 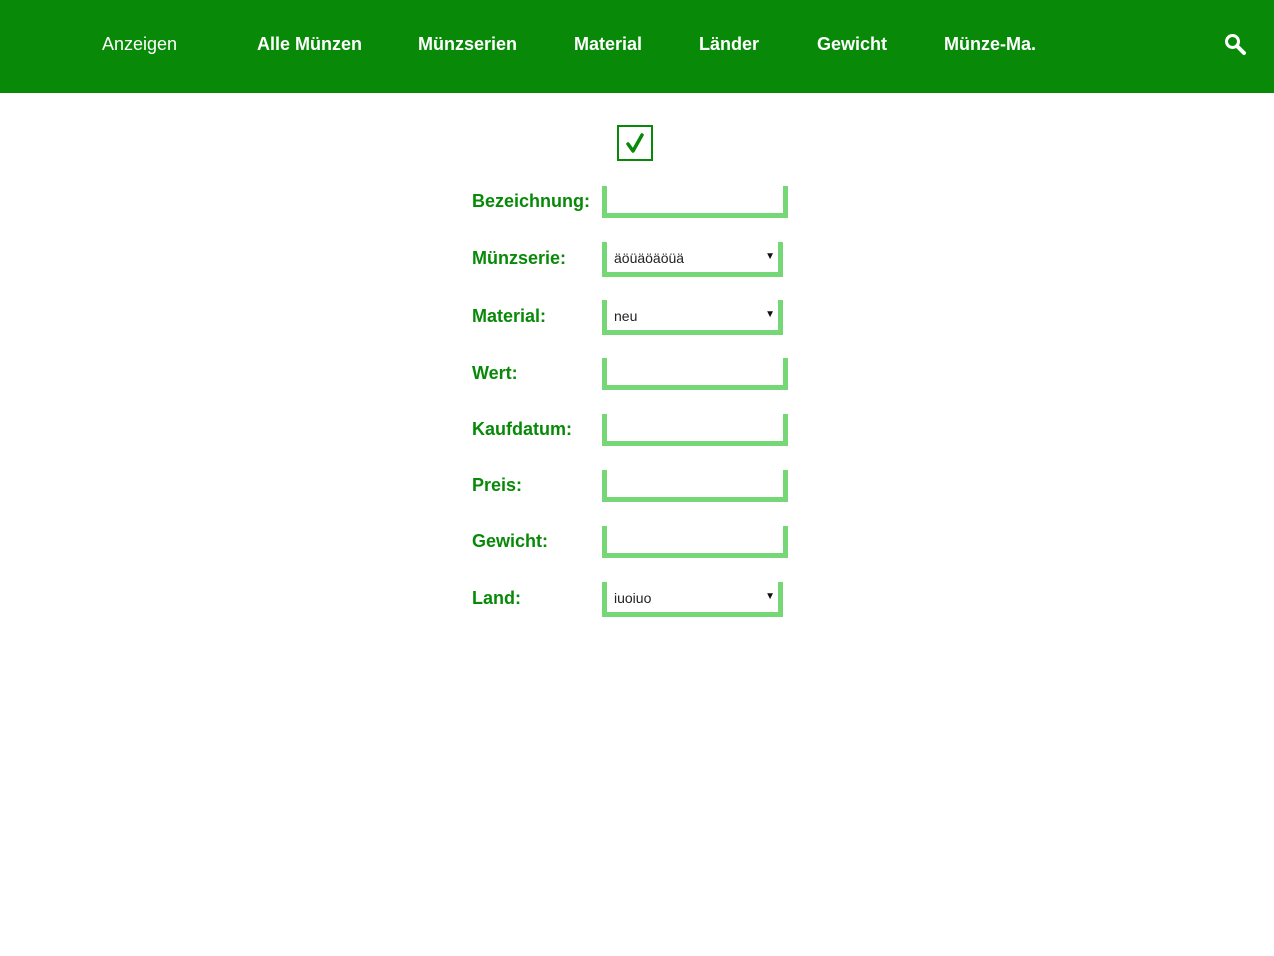 What do you see at coordinates (695, 542) in the screenshot?
I see `gewicht-input` at bounding box center [695, 542].